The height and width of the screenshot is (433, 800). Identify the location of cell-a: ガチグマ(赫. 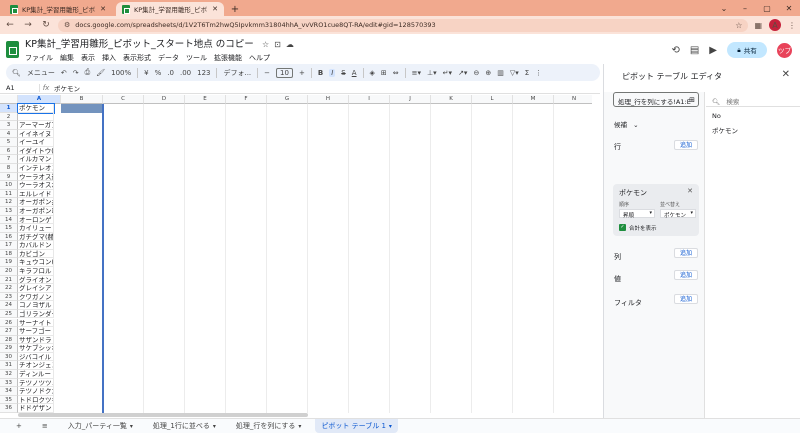
(36, 237).